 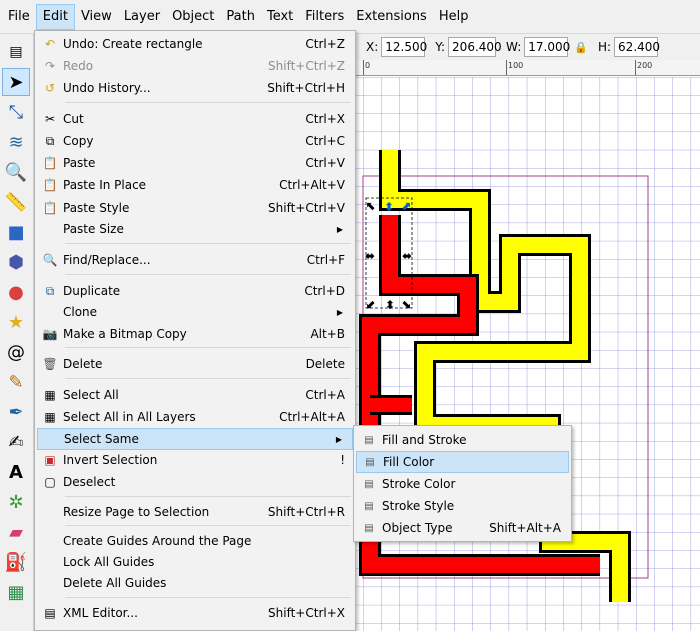 What do you see at coordinates (462, 440) in the screenshot?
I see `submenu-item-fill-and-stroke: ▤ Fill and Stroke` at bounding box center [462, 440].